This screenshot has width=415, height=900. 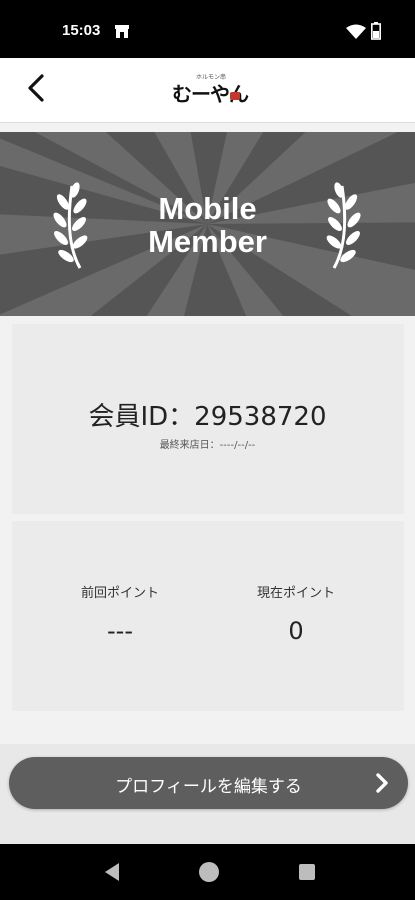 I want to click on back-button, so click(x=36, y=90).